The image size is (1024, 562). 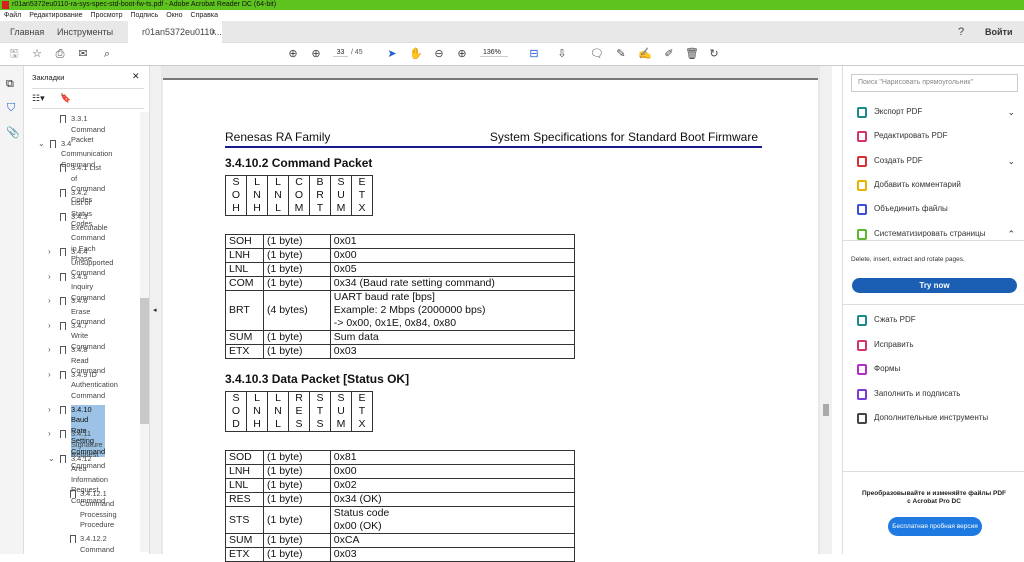 What do you see at coordinates (362, 411) in the screenshot?
I see `format-field: E T X` at bounding box center [362, 411].